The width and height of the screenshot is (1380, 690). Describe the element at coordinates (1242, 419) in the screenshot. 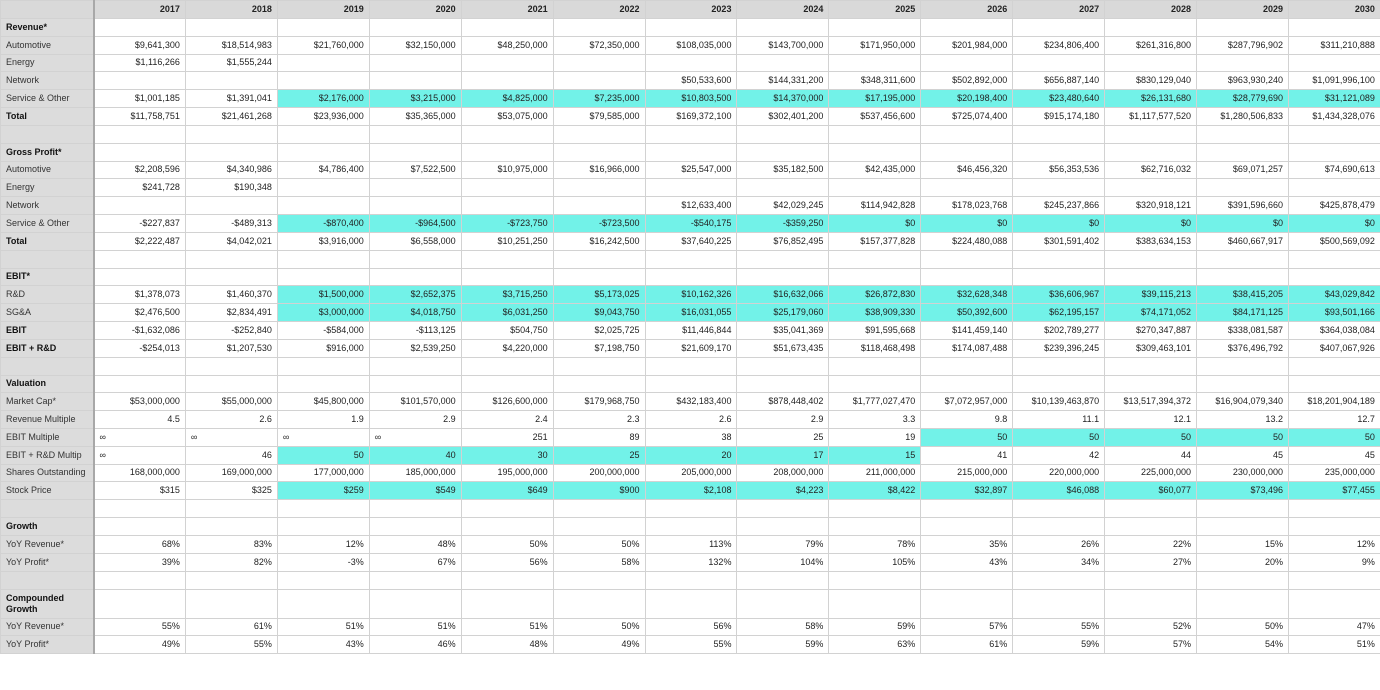

I see `cell: 13.2` at that location.